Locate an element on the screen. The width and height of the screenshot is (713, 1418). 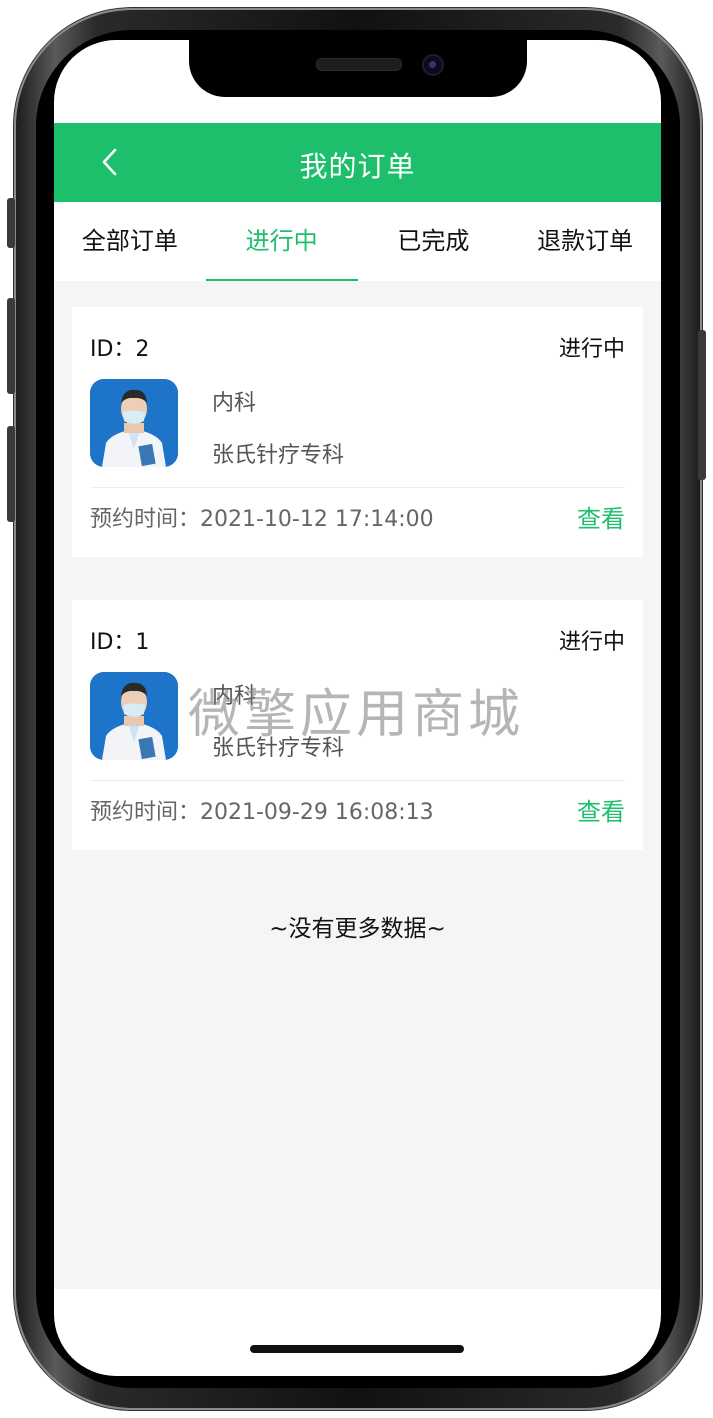
speaker-grille is located at coordinates (359, 64).